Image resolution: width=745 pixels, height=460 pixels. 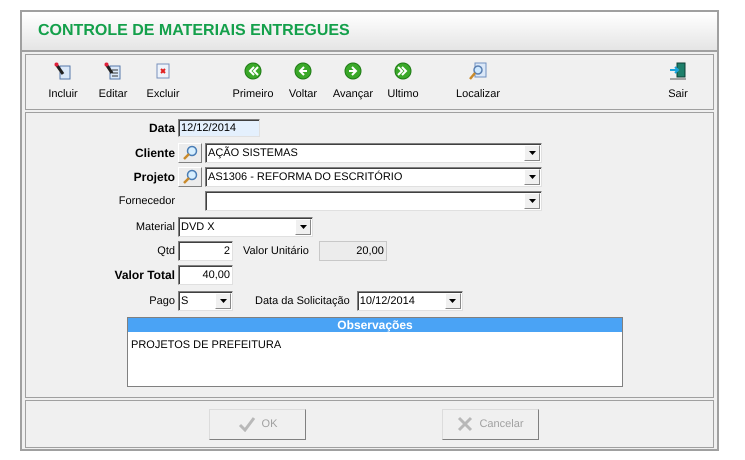 I want to click on toolbar-button: Primeiro, so click(x=253, y=82).